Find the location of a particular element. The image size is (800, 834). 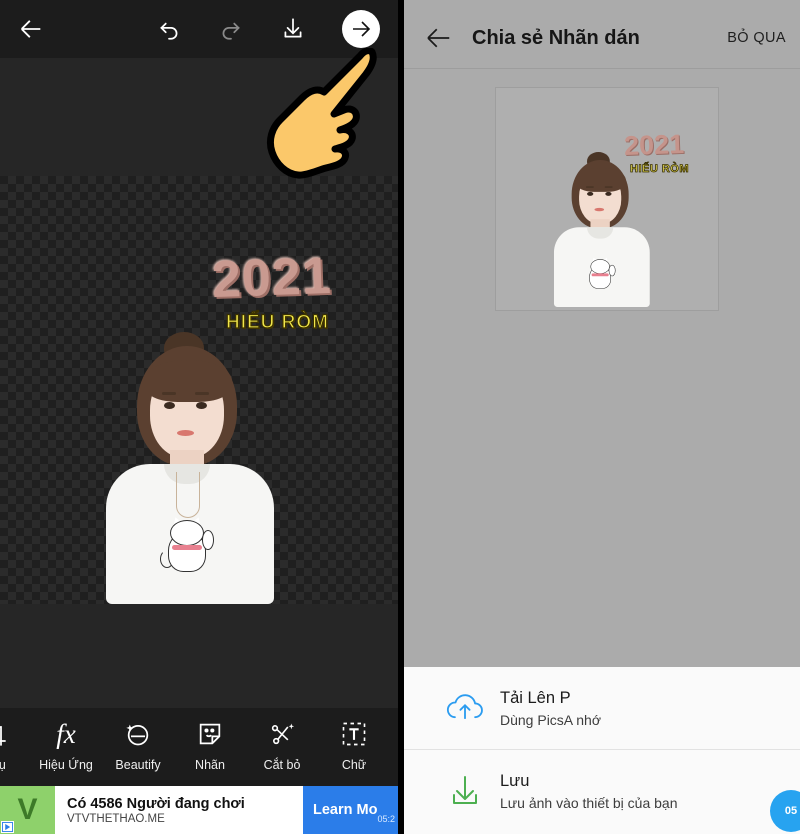

tool-label: Chữ is located at coordinates (354, 765).